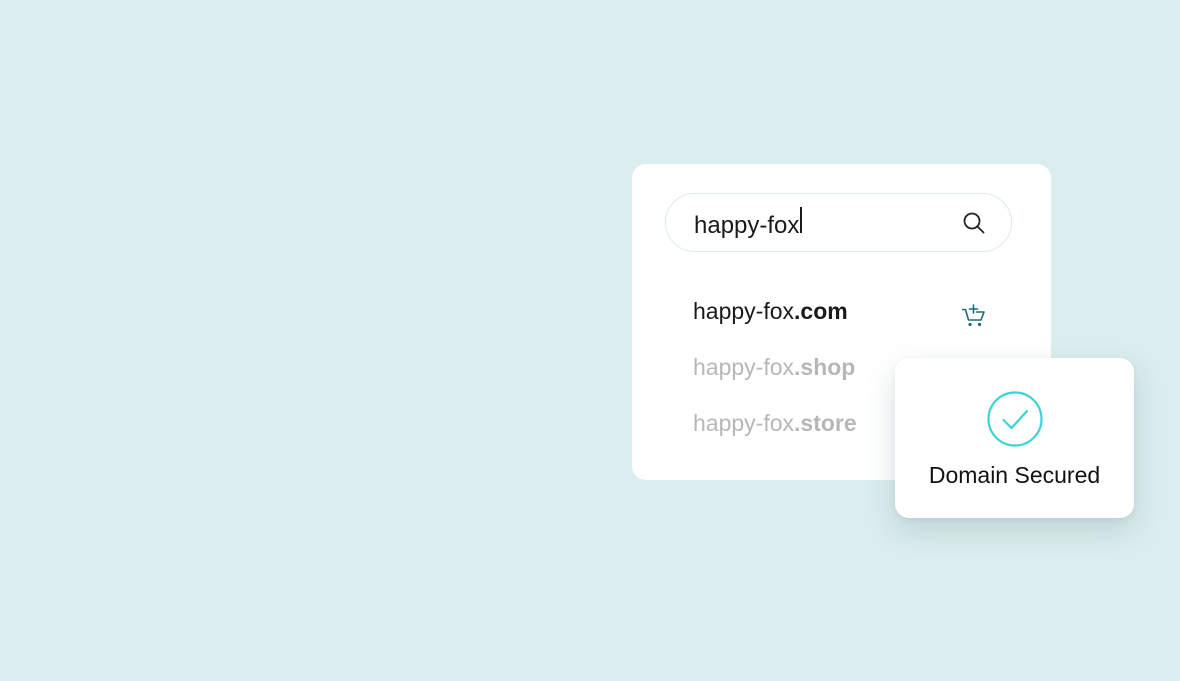  I want to click on domain-result-com: happy-fox.com, so click(843, 317).